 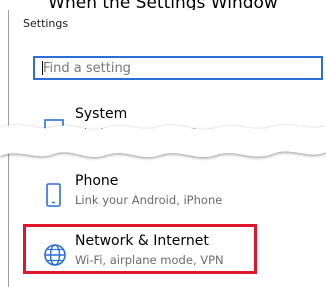 What do you see at coordinates (42, 68) in the screenshot?
I see `text-caret` at bounding box center [42, 68].